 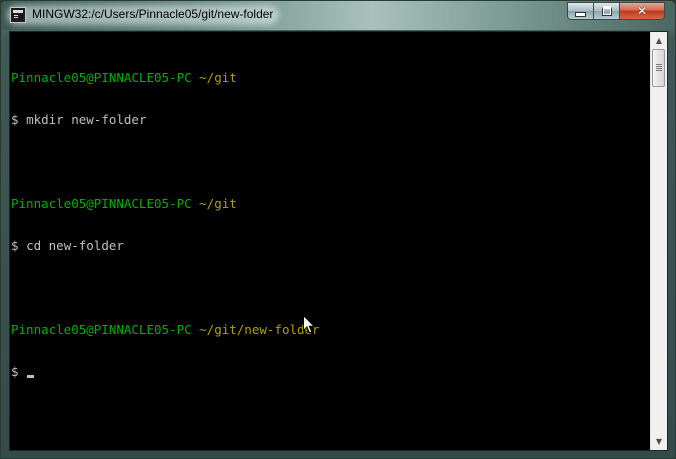 I want to click on close-button: ✕, so click(x=642, y=11).